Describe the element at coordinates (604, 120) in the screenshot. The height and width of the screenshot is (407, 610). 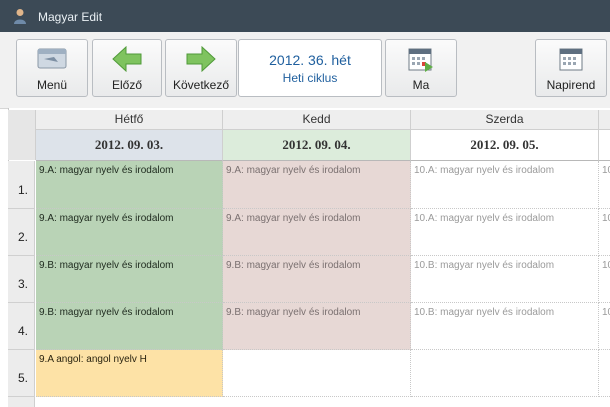
I see `day-name-thursday` at that location.